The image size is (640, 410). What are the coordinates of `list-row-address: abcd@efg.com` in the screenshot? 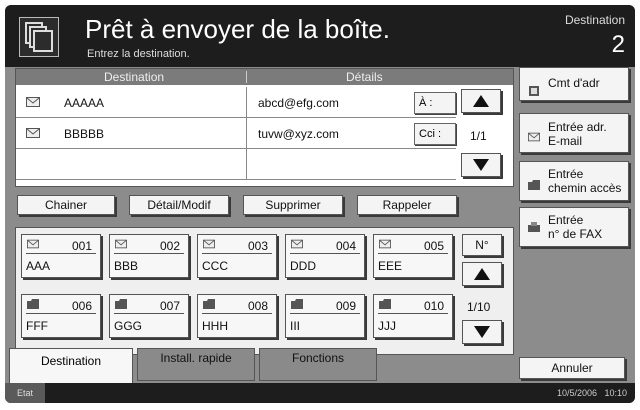 It's located at (298, 103).